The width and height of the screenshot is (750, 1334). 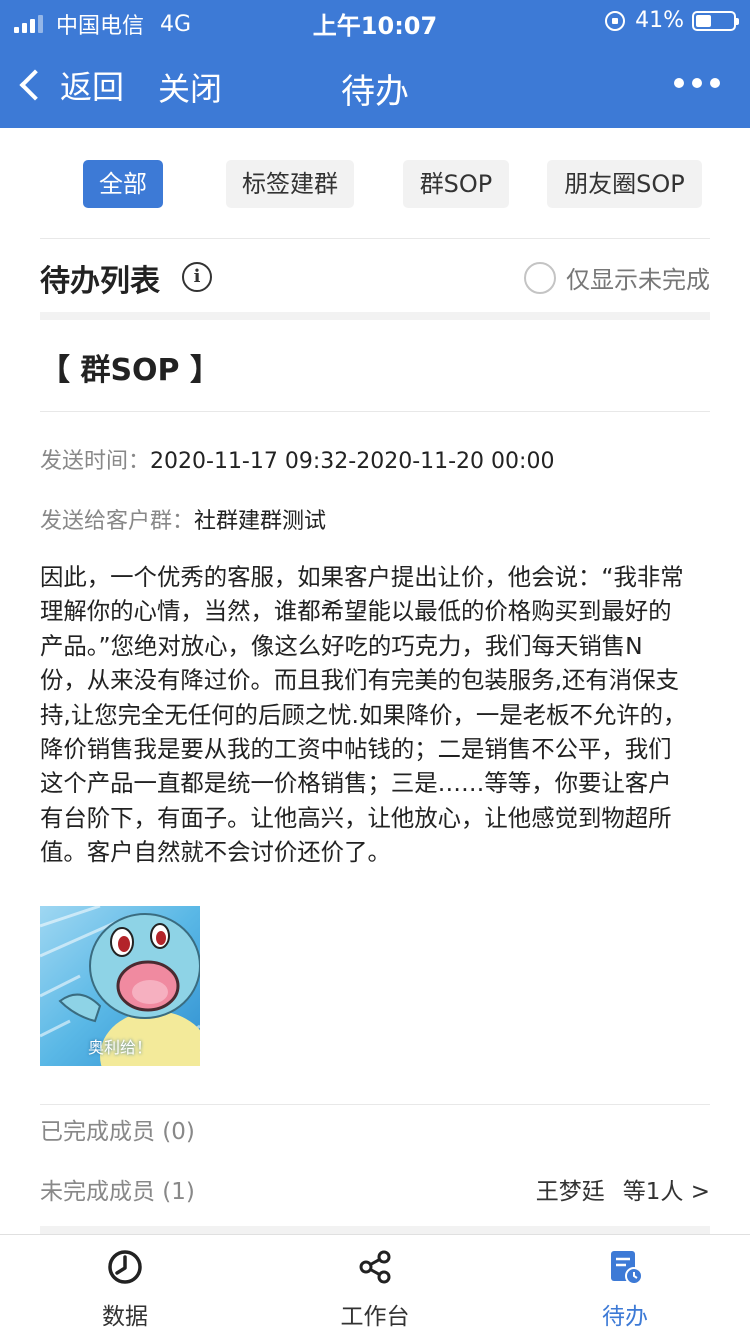 What do you see at coordinates (290, 184) in the screenshot?
I see `filter-tag-group: 标签建群` at bounding box center [290, 184].